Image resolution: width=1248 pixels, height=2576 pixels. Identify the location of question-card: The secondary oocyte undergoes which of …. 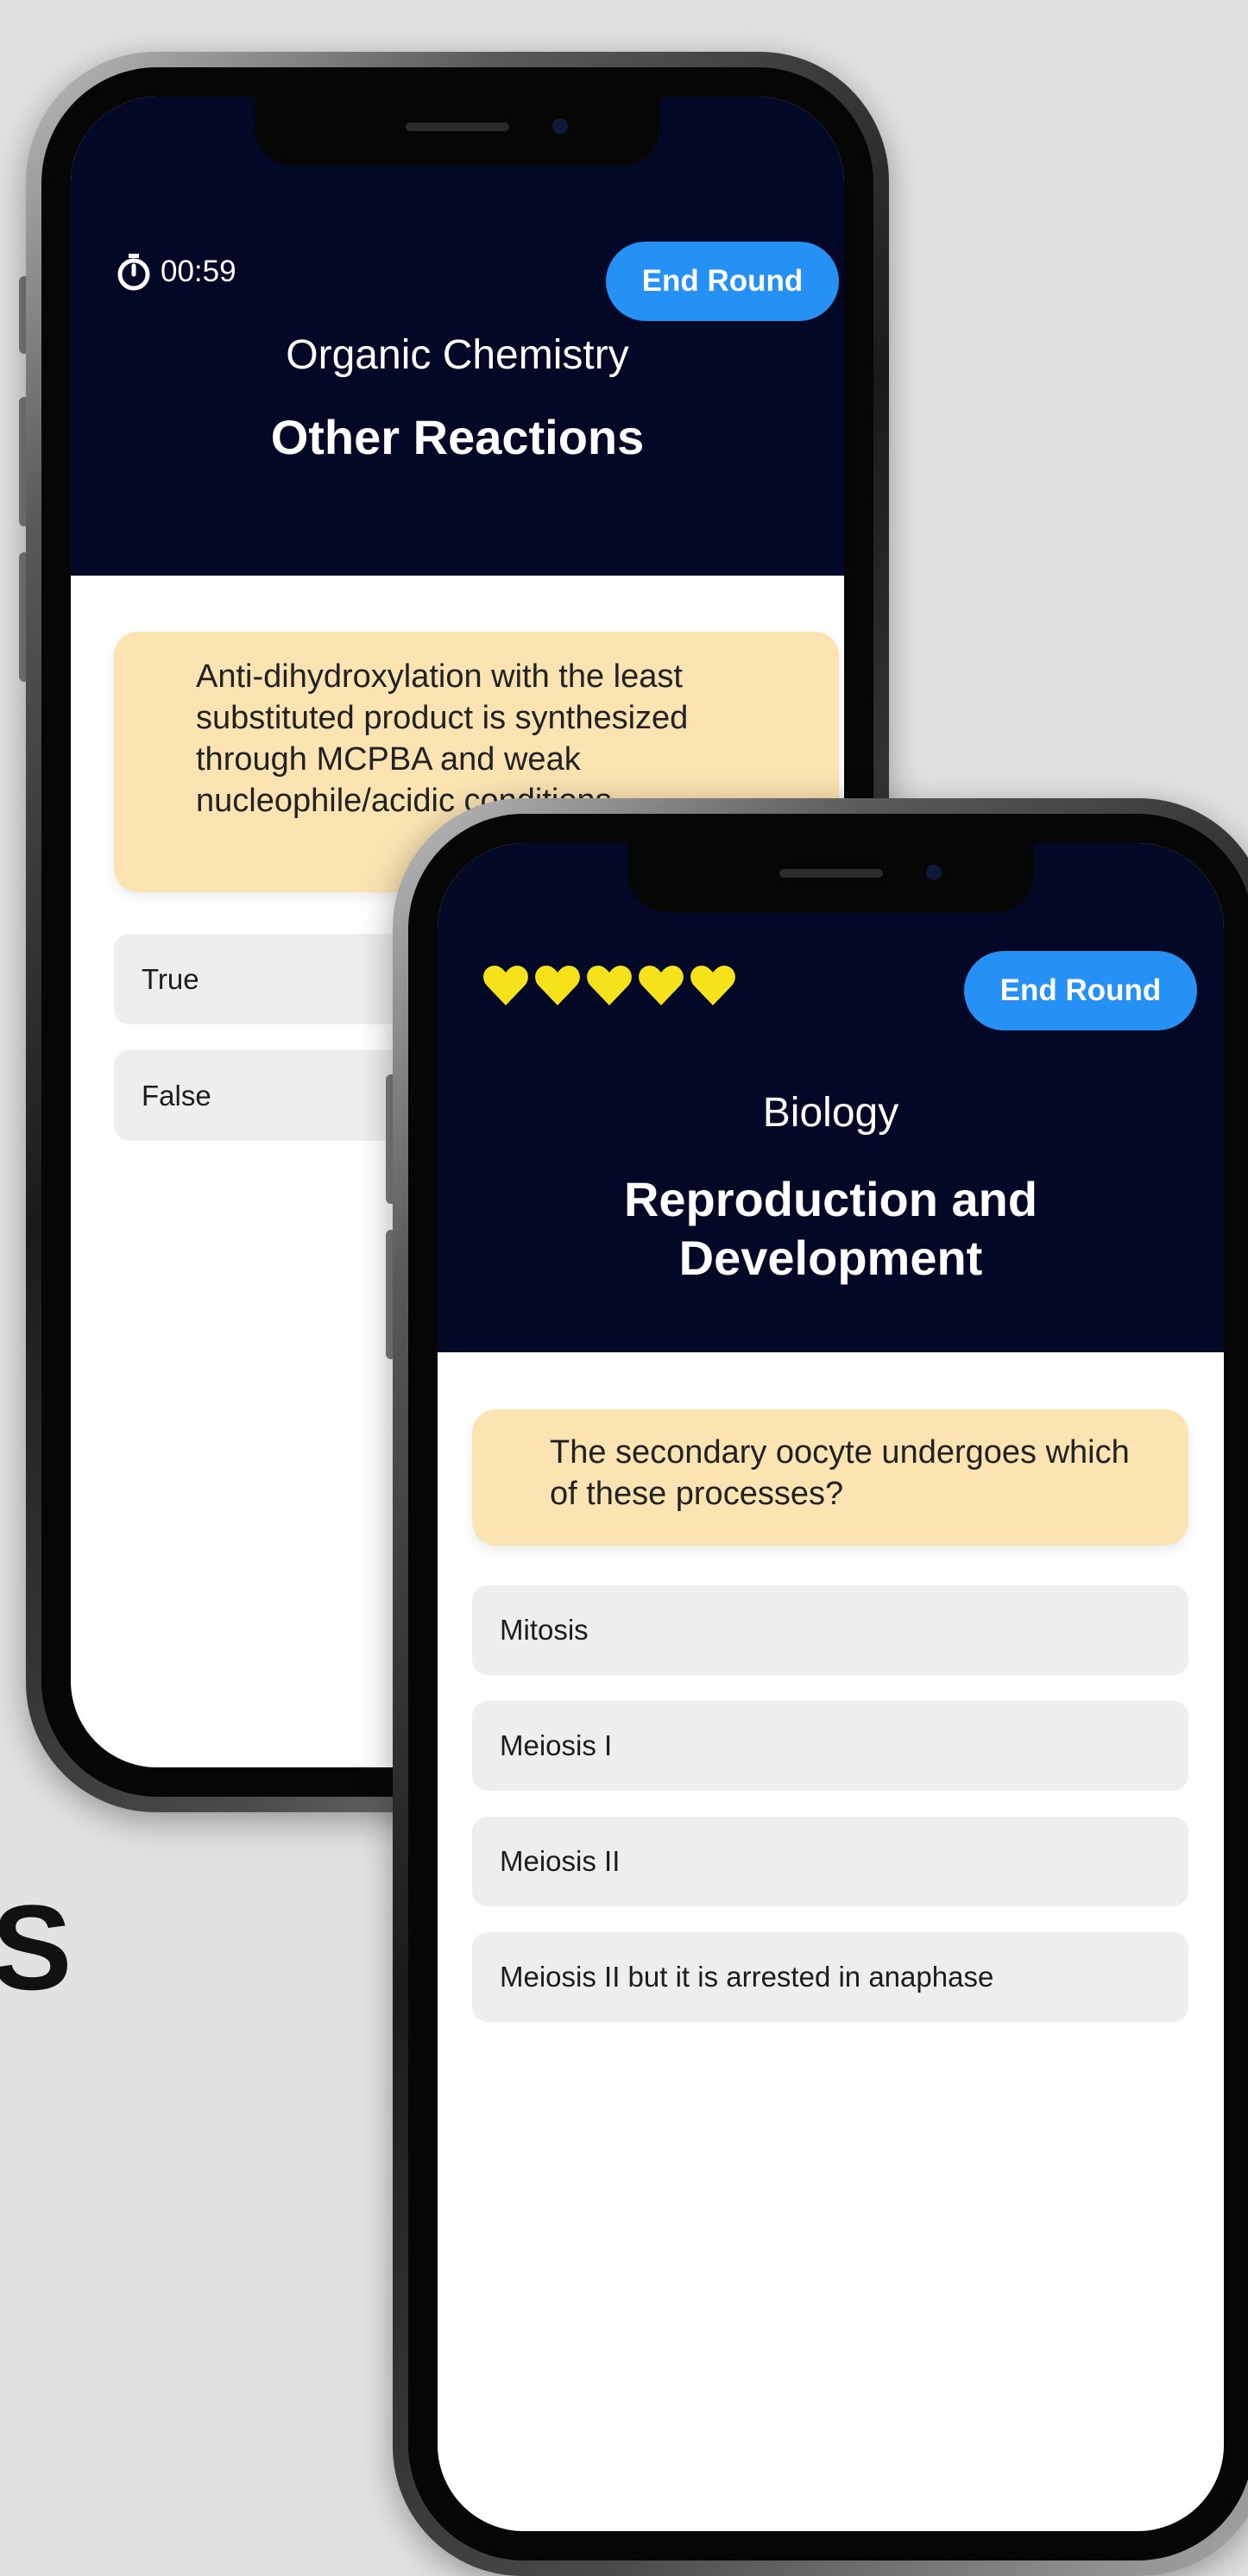
(830, 1477).